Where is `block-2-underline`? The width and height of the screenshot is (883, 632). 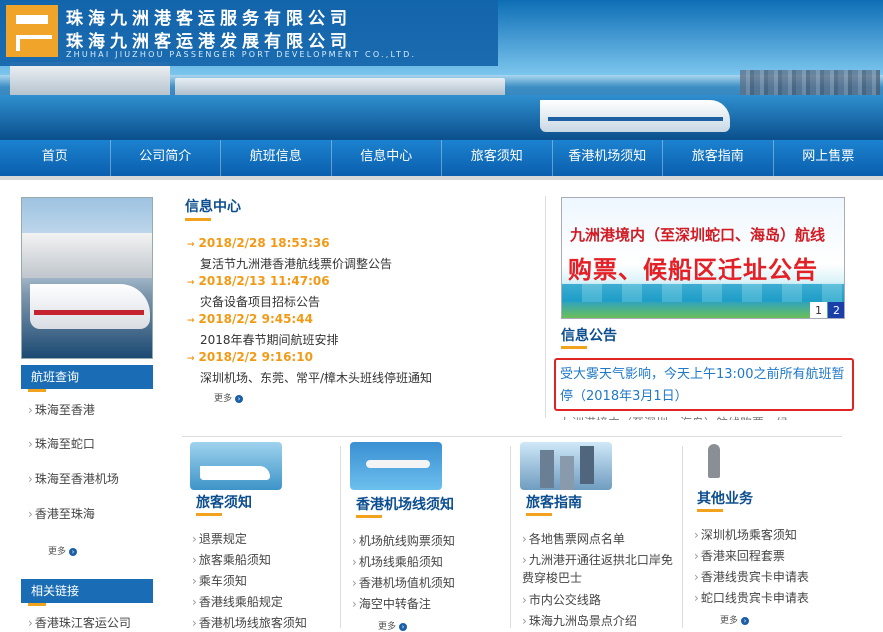
block-2-underline is located at coordinates (369, 516).